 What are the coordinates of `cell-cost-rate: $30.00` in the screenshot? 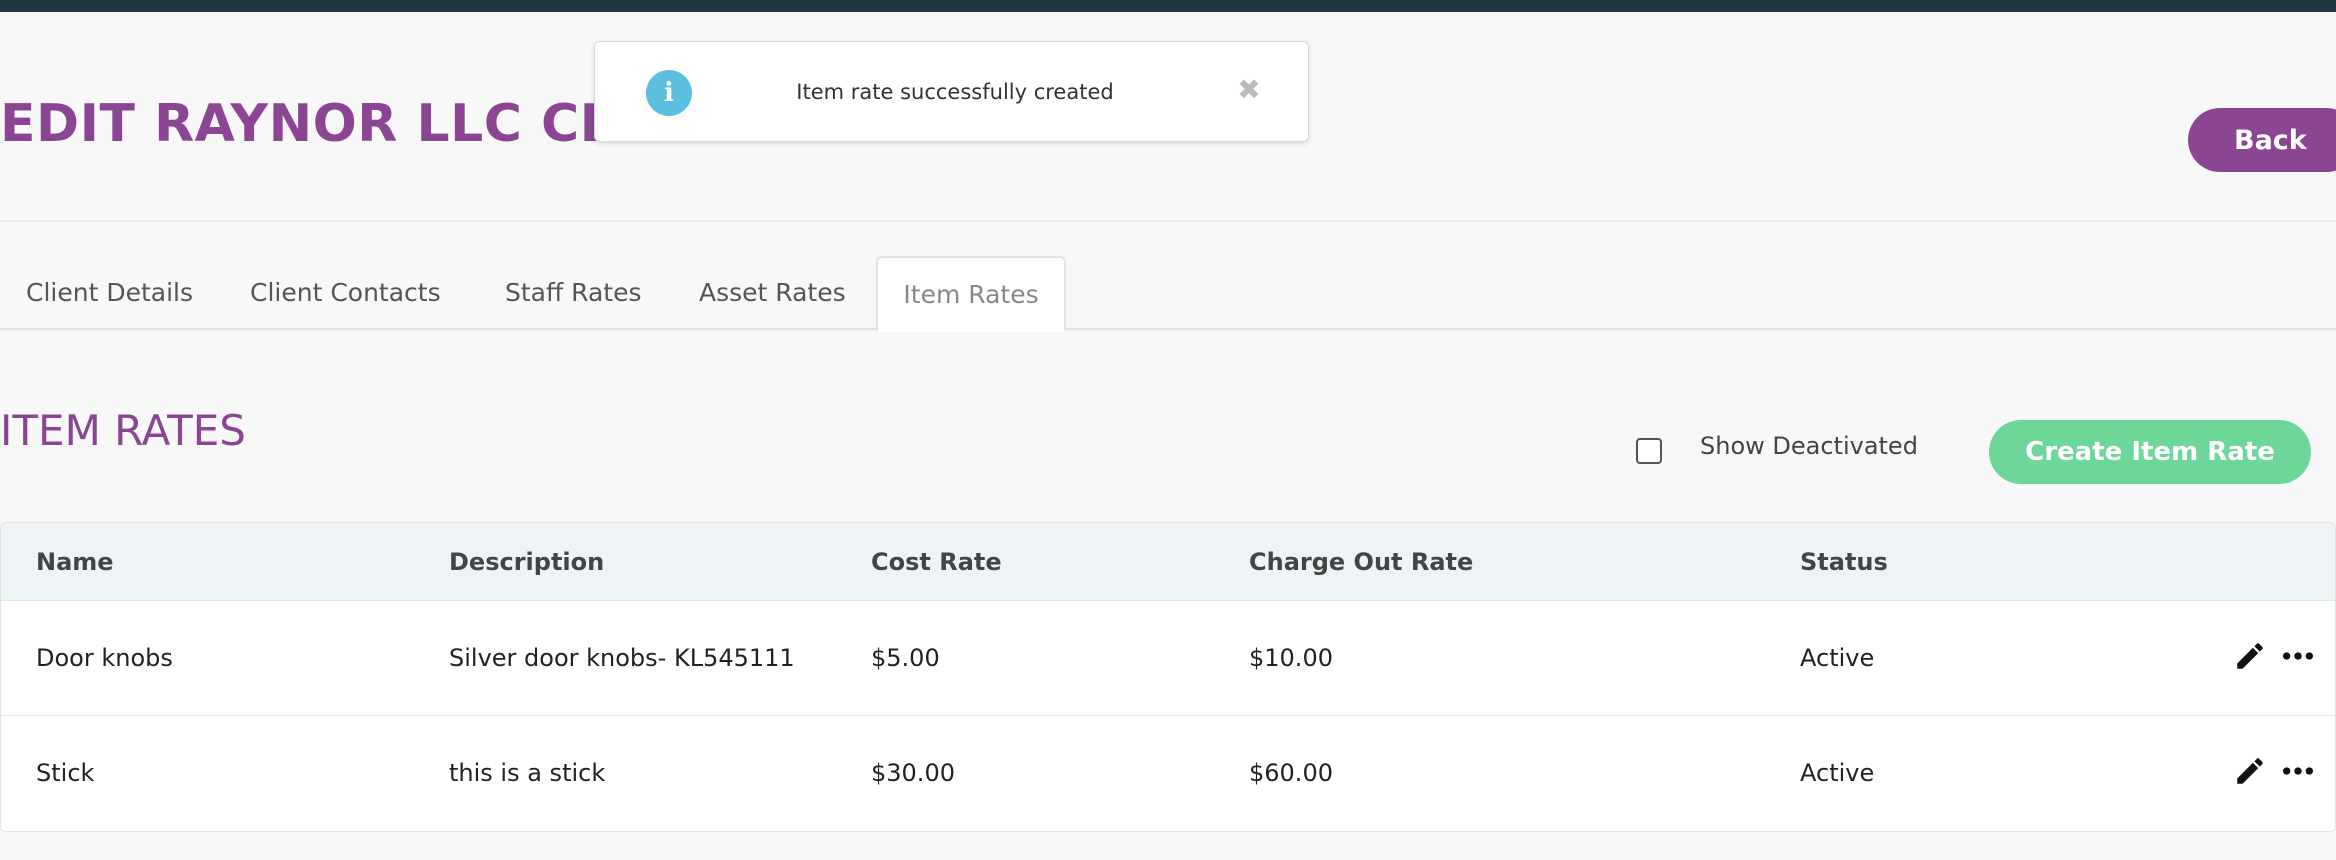 It's located at (913, 773).